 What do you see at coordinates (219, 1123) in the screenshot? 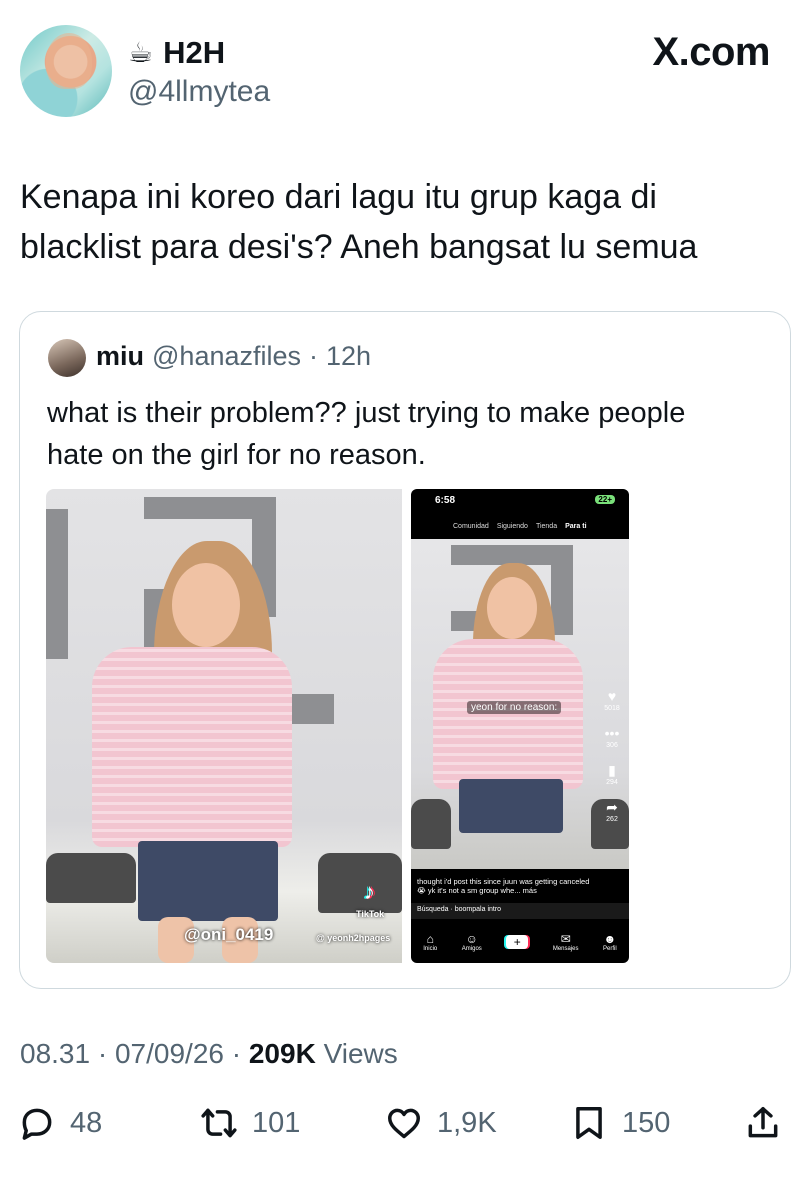
I see `repost-icon` at bounding box center [219, 1123].